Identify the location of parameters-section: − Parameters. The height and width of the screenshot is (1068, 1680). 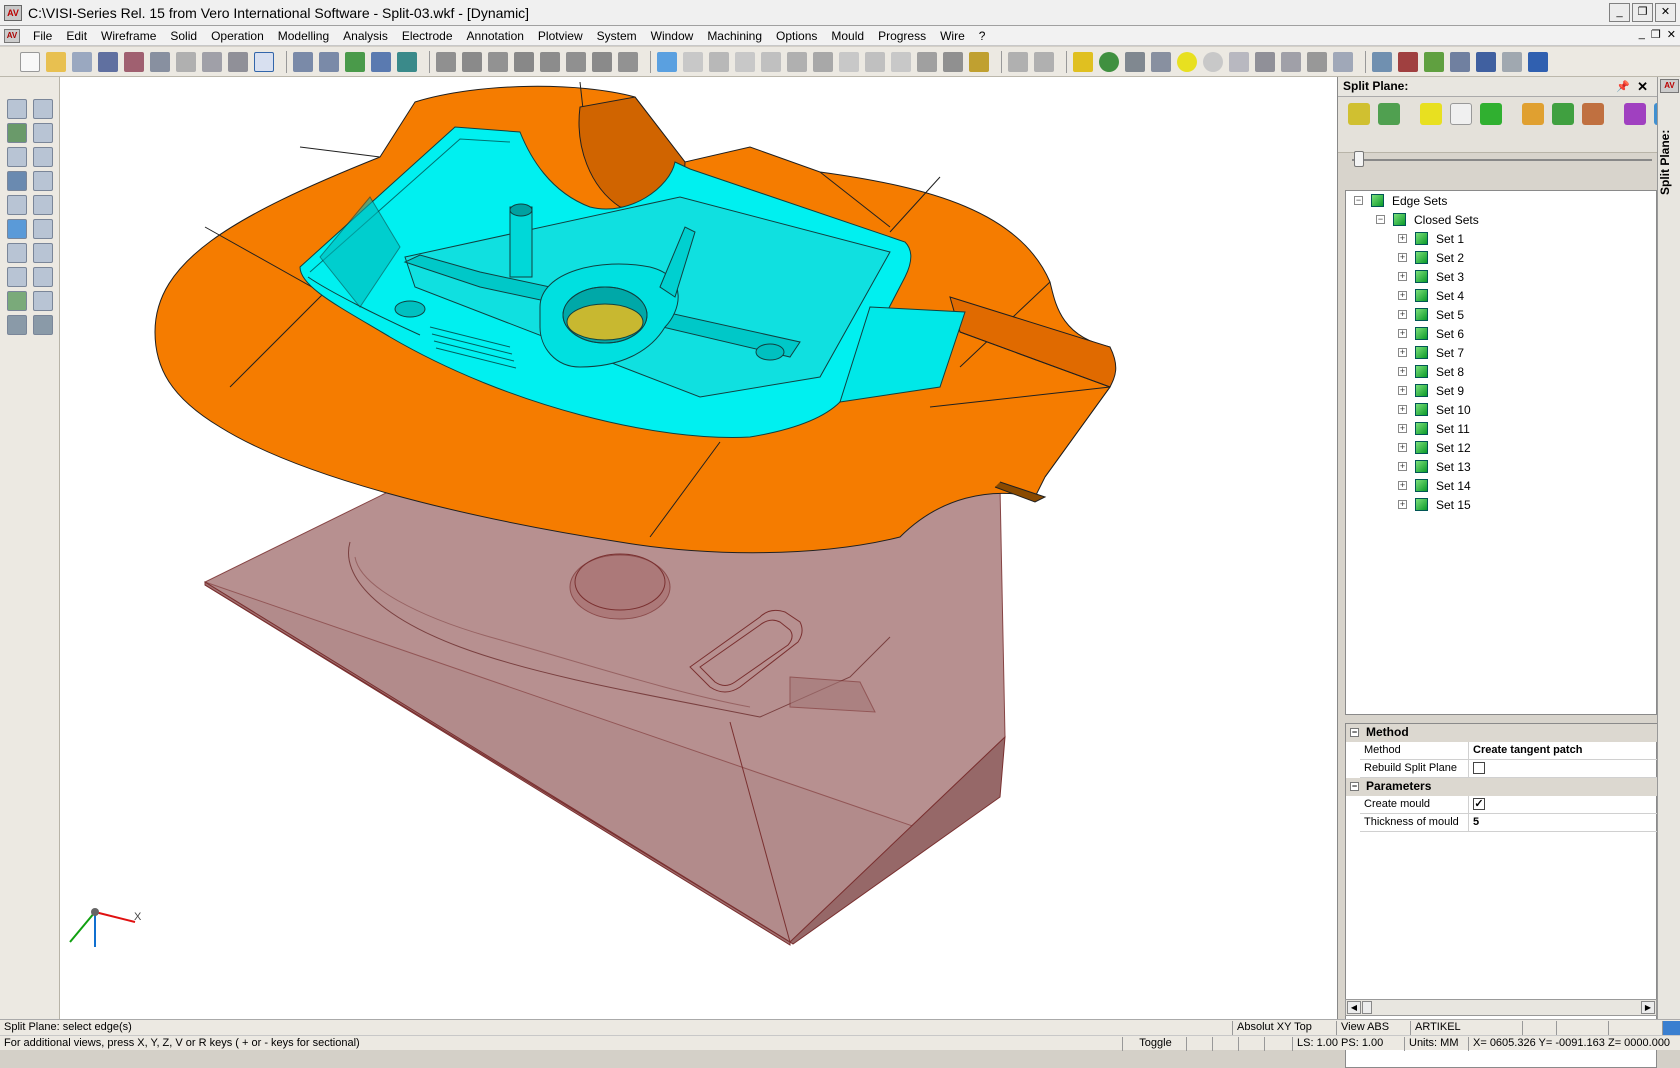
(1502, 787).